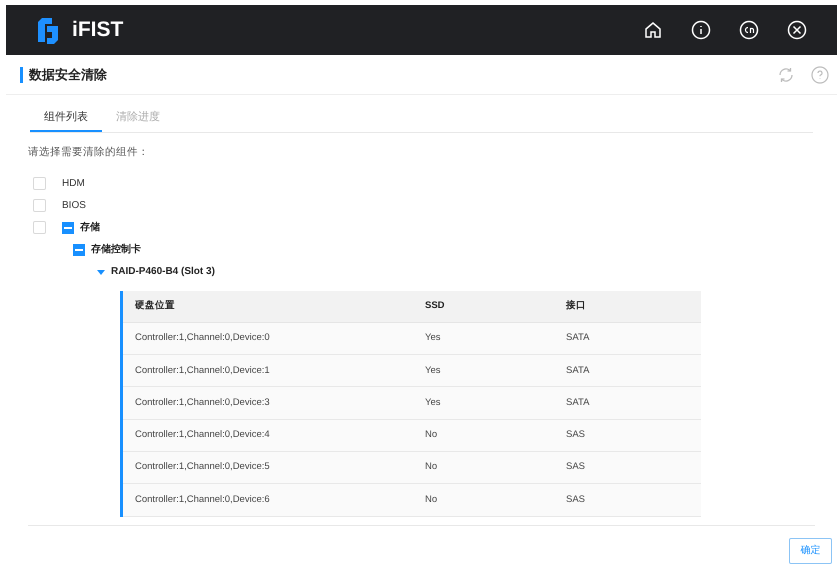  Describe the element at coordinates (90, 228) in the screenshot. I see `tree-label: 存储` at that location.